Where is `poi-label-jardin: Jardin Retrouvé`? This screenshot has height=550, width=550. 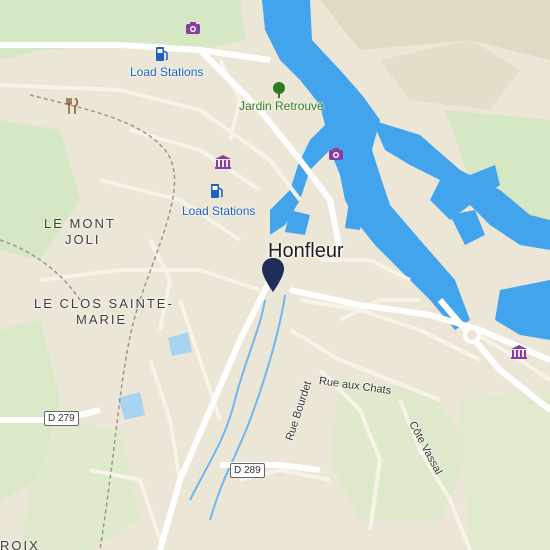
poi-label-jardin: Jardin Retrouvé is located at coordinates (281, 106).